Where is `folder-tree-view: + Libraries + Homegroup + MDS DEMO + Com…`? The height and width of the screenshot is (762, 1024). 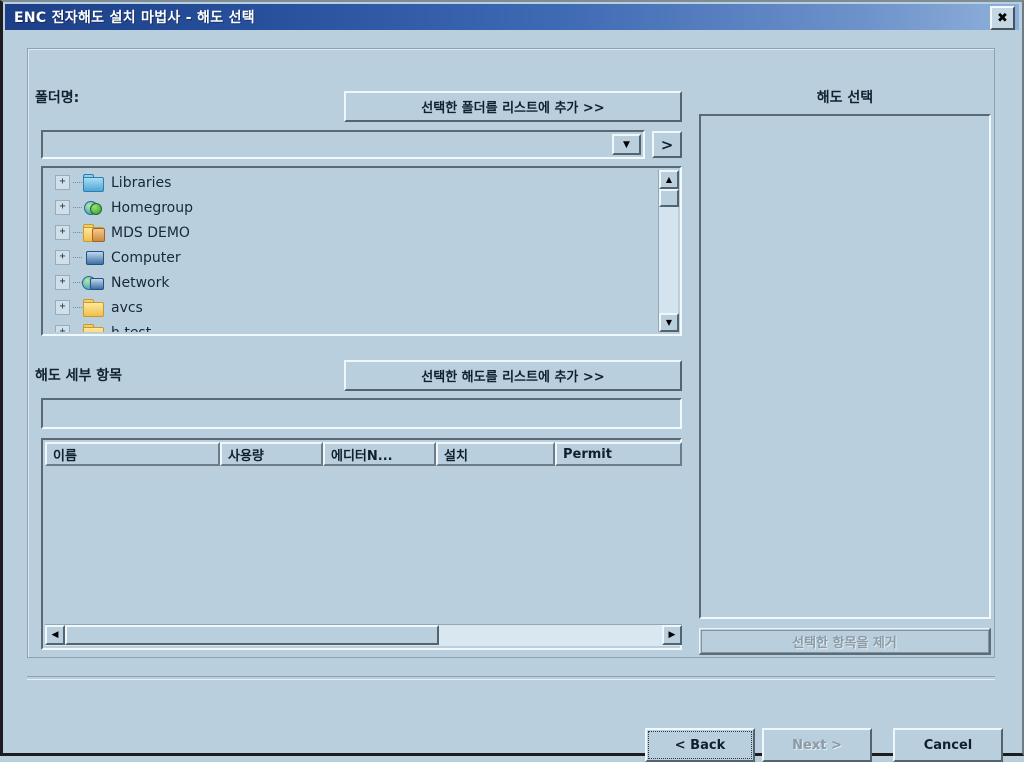
folder-tree-view: + Libraries + Homegroup + MDS DEMO + Com… is located at coordinates (361, 251).